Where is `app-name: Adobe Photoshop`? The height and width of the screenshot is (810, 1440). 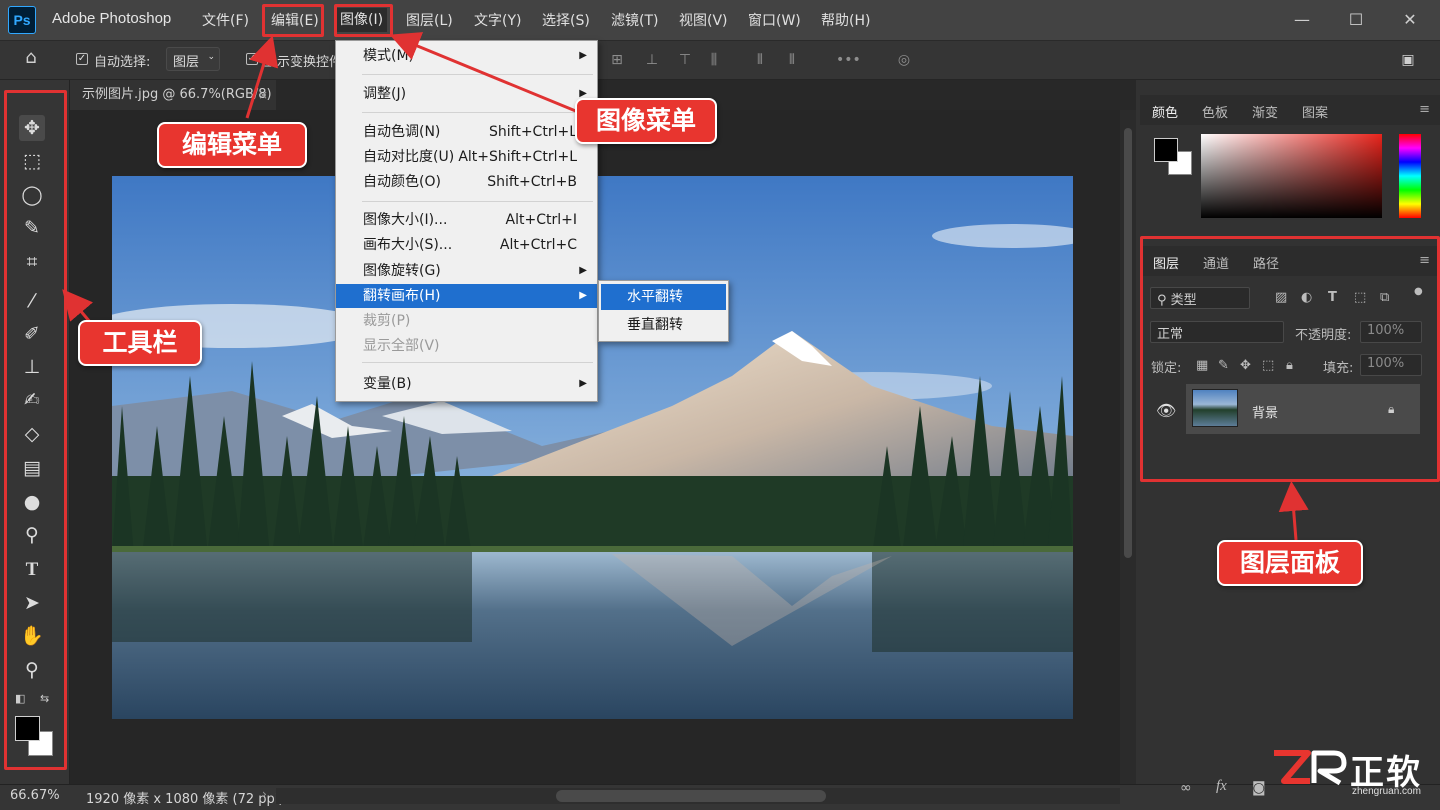 app-name: Adobe Photoshop is located at coordinates (112, 18).